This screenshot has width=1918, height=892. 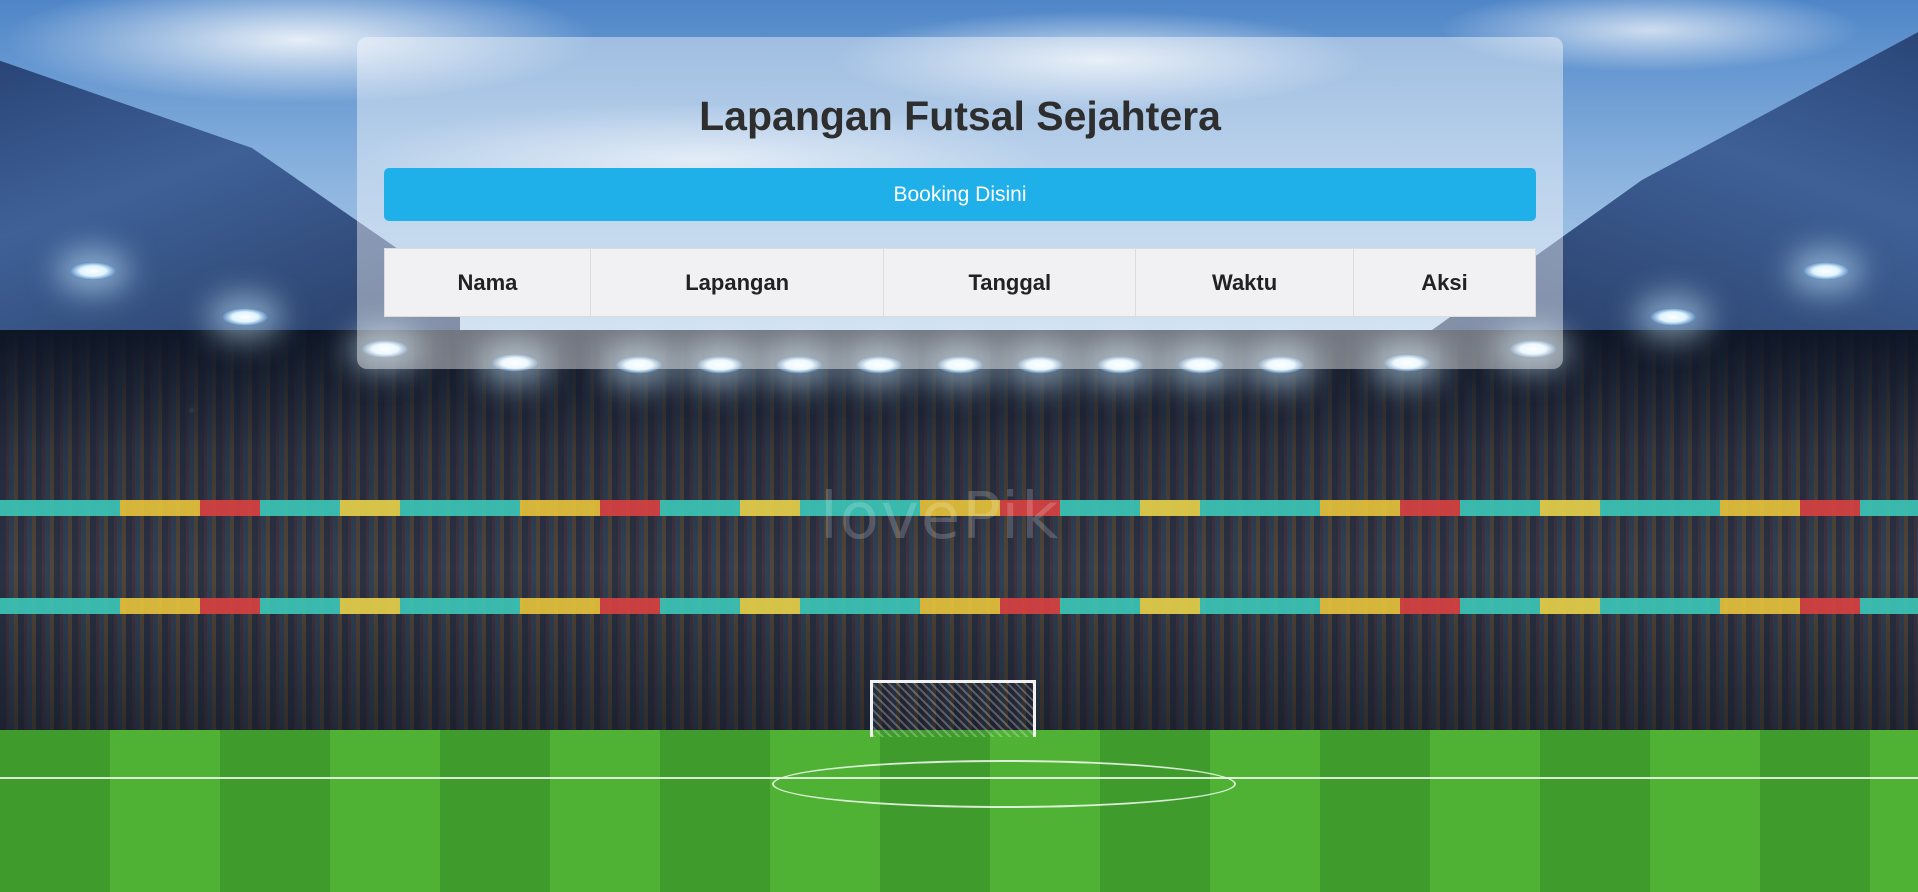 What do you see at coordinates (953, 708) in the screenshot?
I see `goal-net` at bounding box center [953, 708].